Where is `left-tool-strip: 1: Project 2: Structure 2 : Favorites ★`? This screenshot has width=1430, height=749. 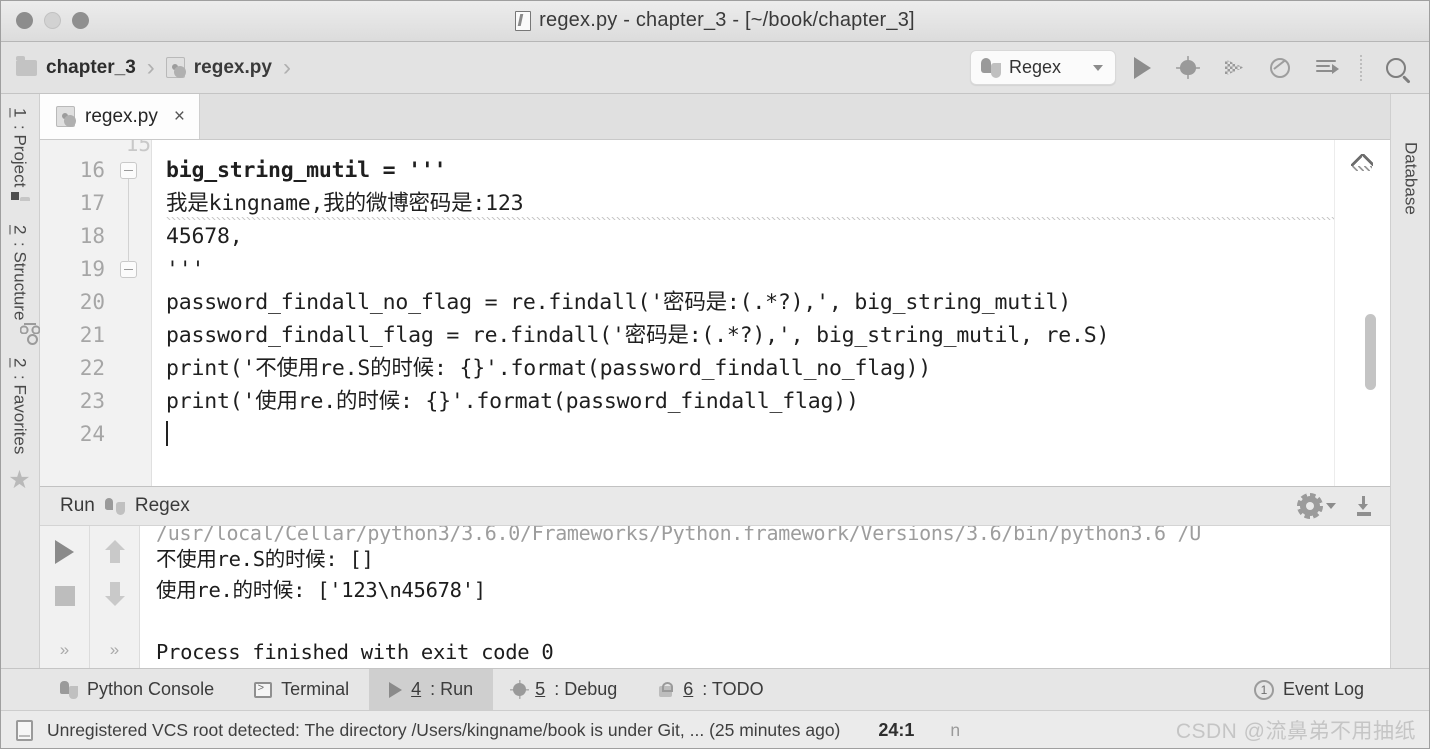
left-tool-strip: 1: Project 2: Structure 2 : Favorites ★ is located at coordinates (20, 381).